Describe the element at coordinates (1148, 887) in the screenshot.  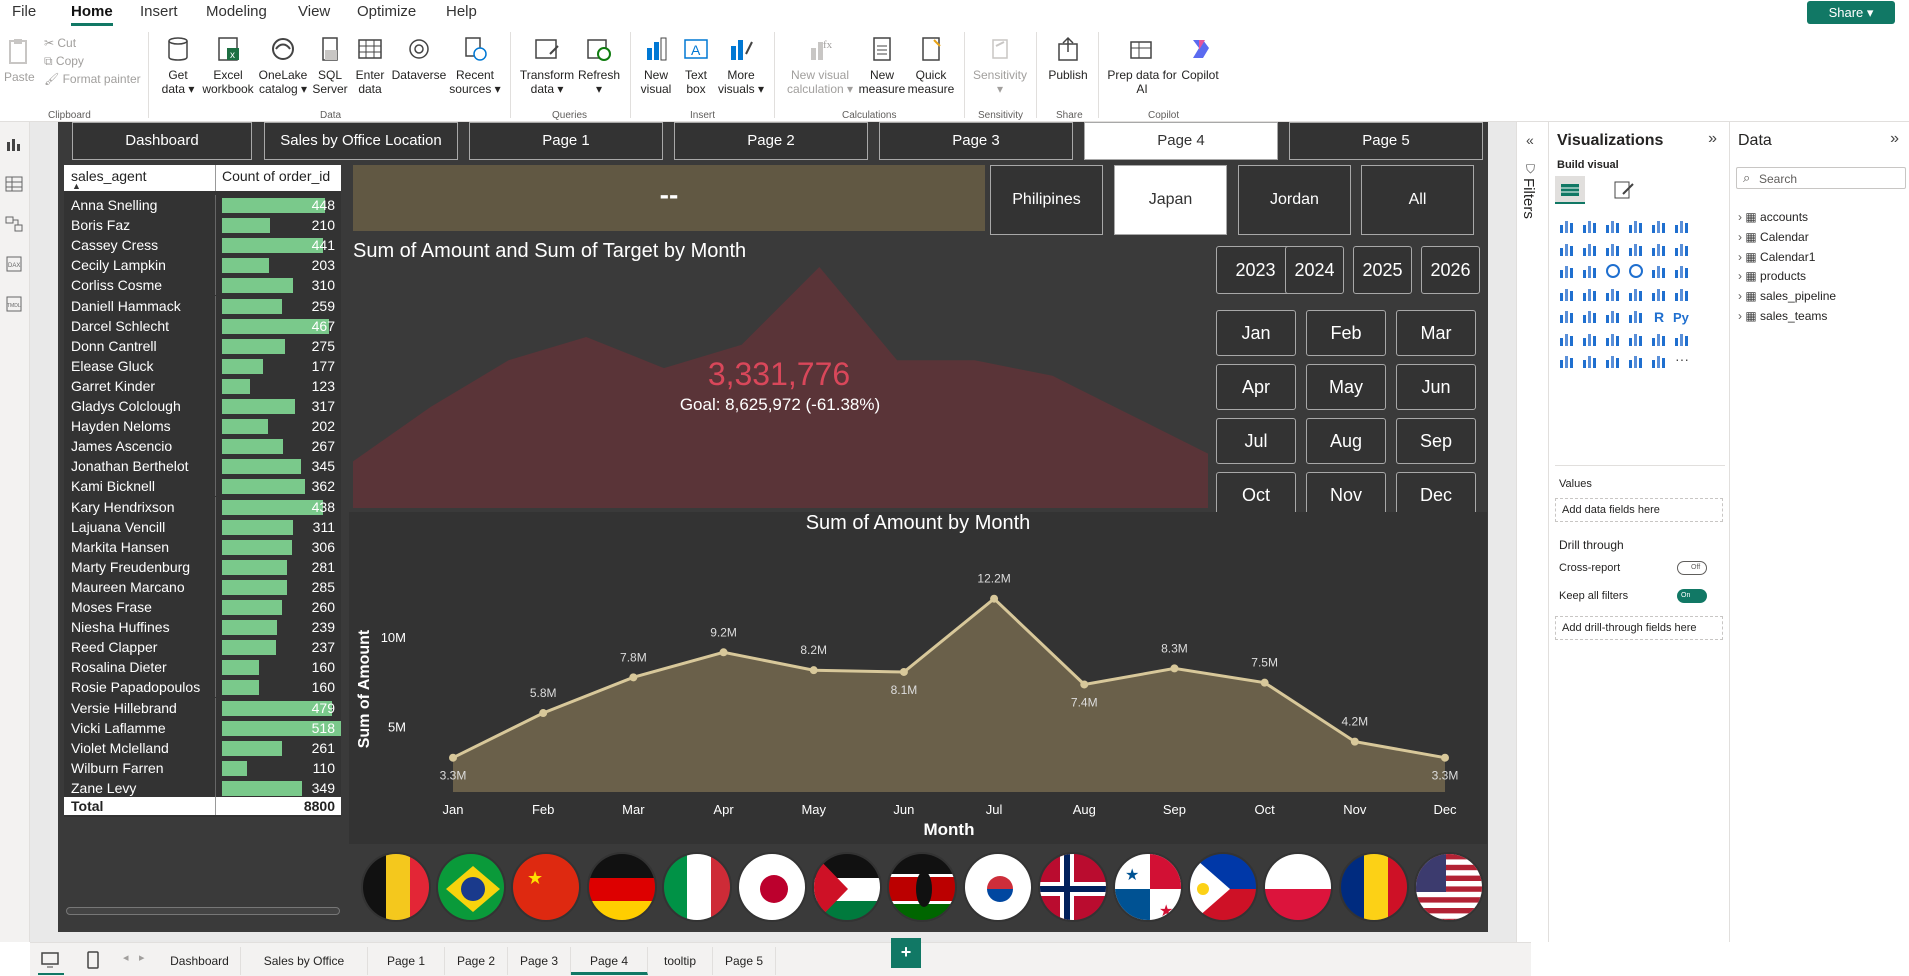
I see `flag-panama-icon: ★ ★` at that location.